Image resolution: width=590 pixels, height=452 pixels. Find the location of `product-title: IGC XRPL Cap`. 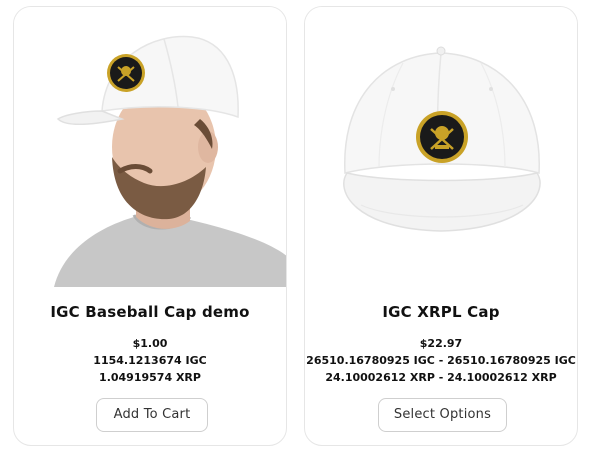

product-title: IGC XRPL Cap is located at coordinates (441, 312).